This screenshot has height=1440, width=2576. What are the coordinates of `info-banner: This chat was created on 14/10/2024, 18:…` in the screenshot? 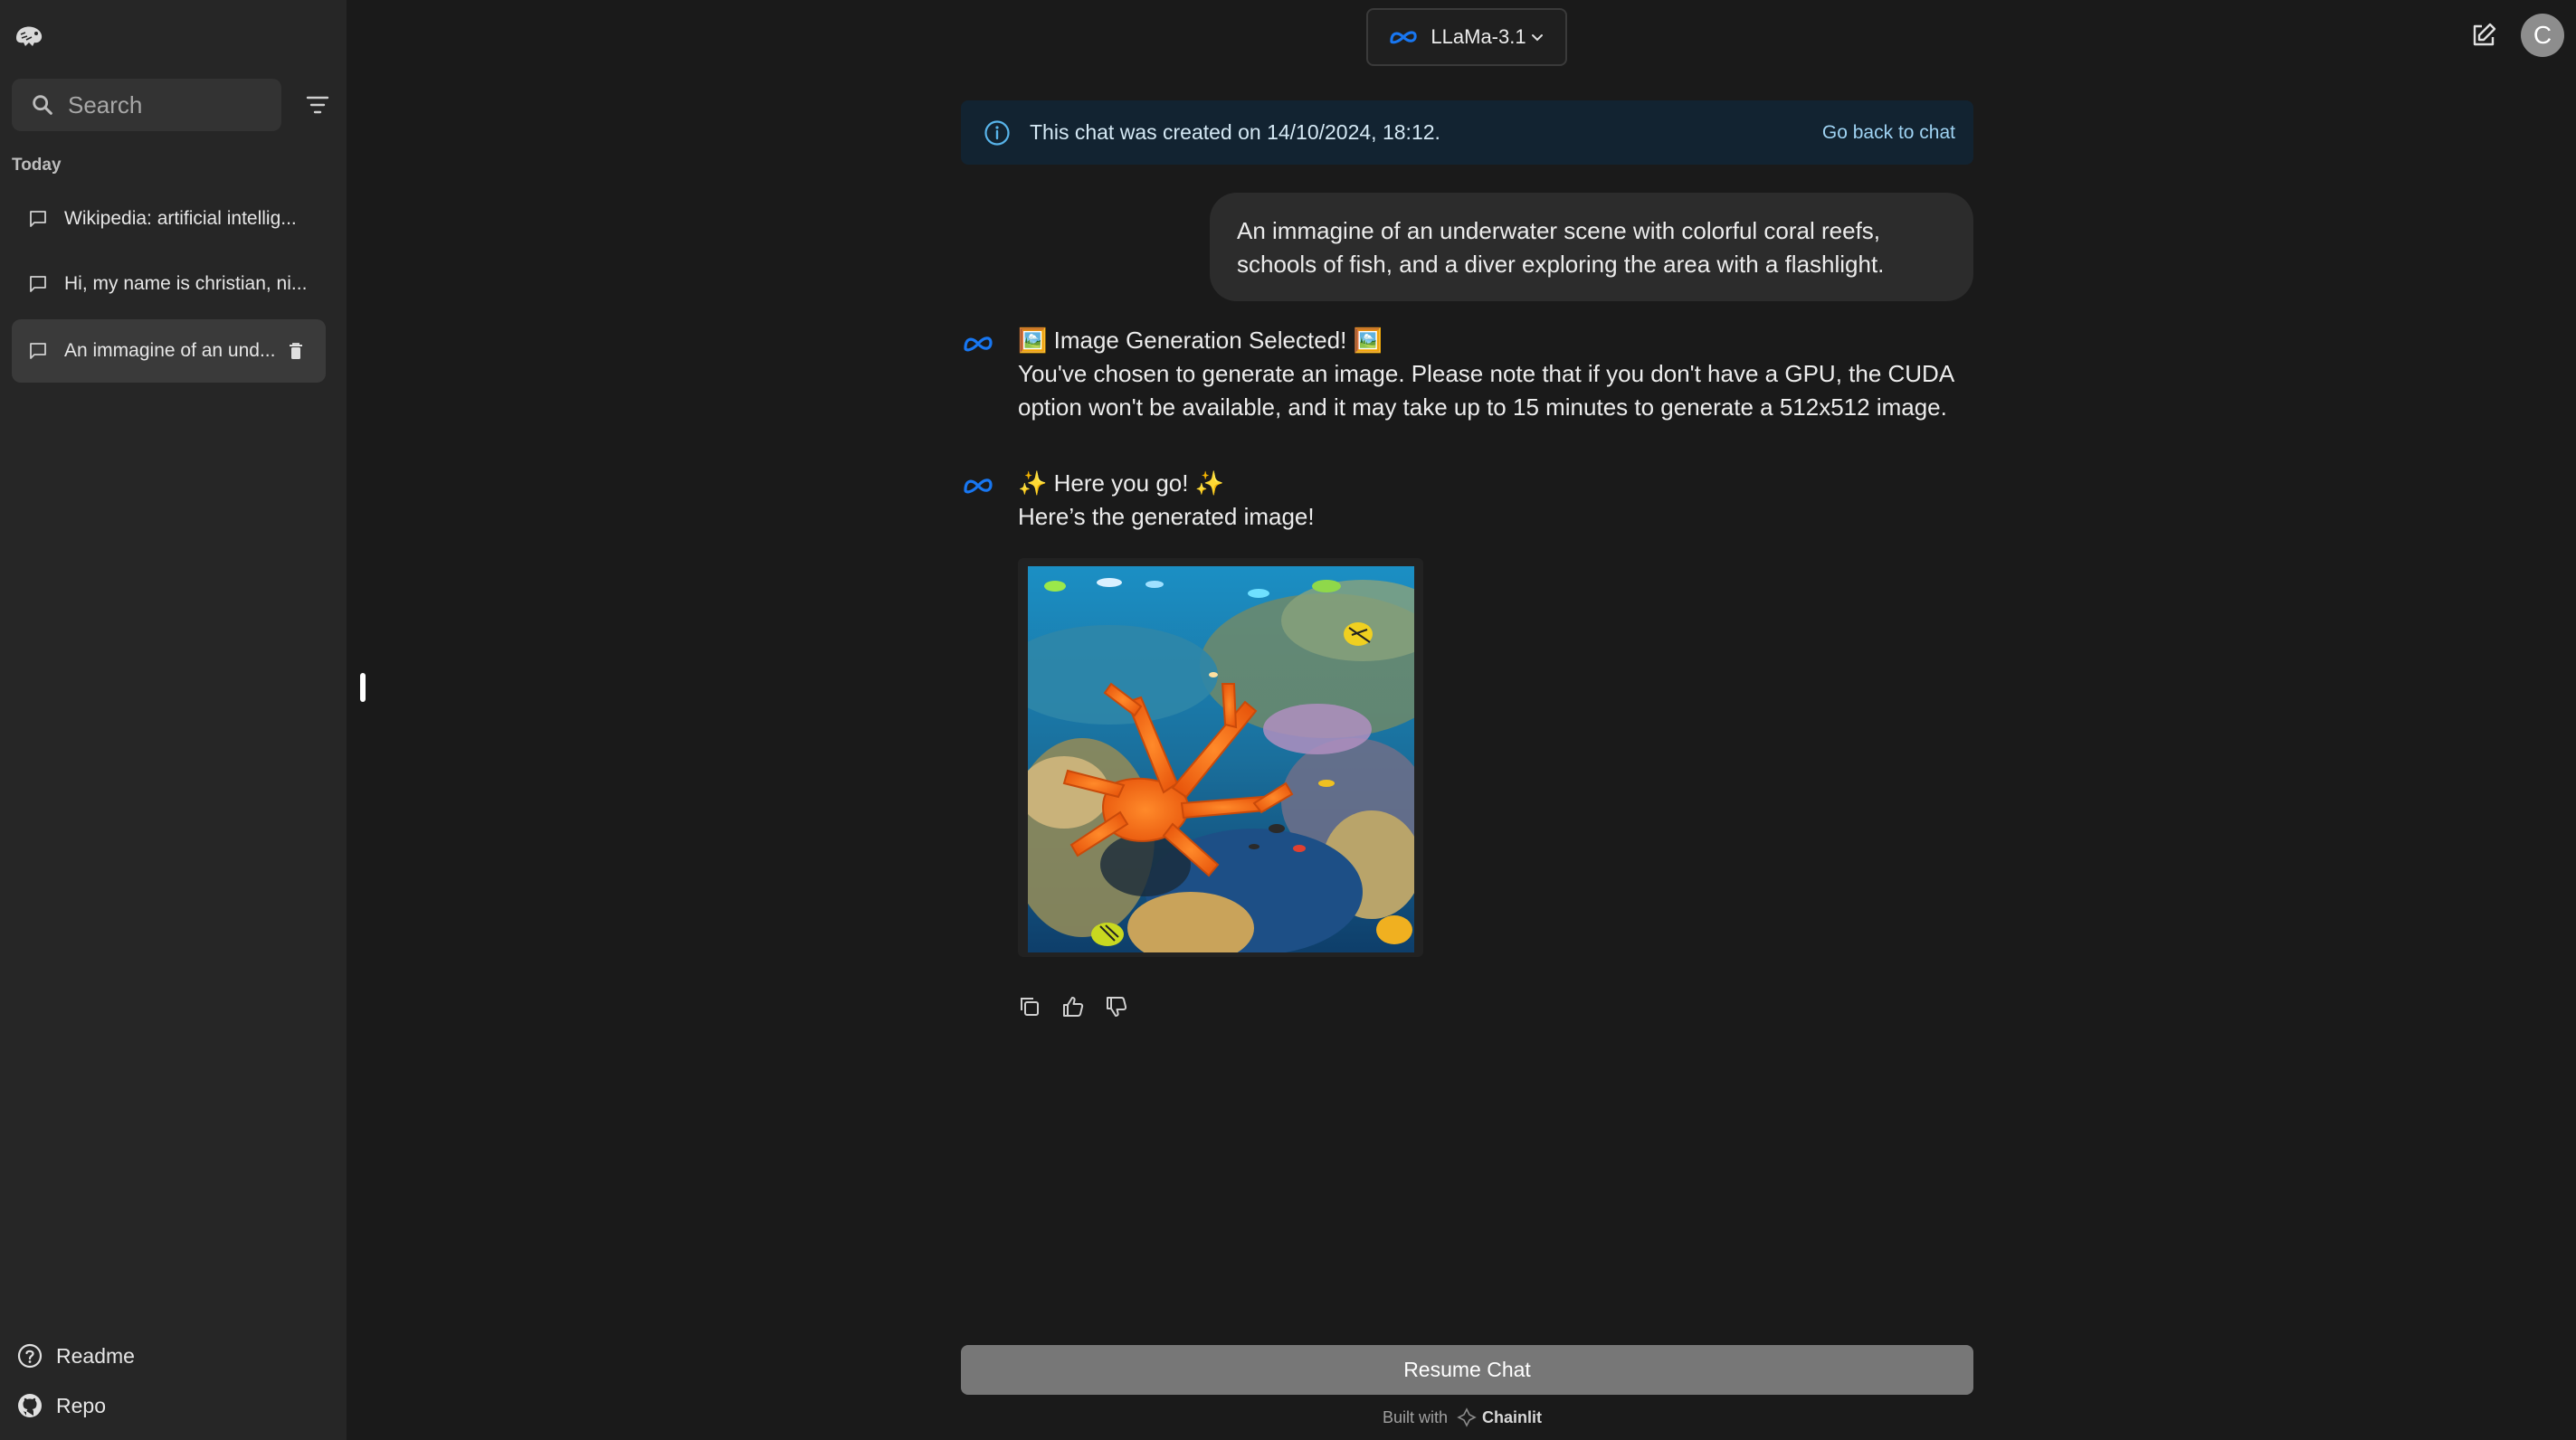 It's located at (1467, 132).